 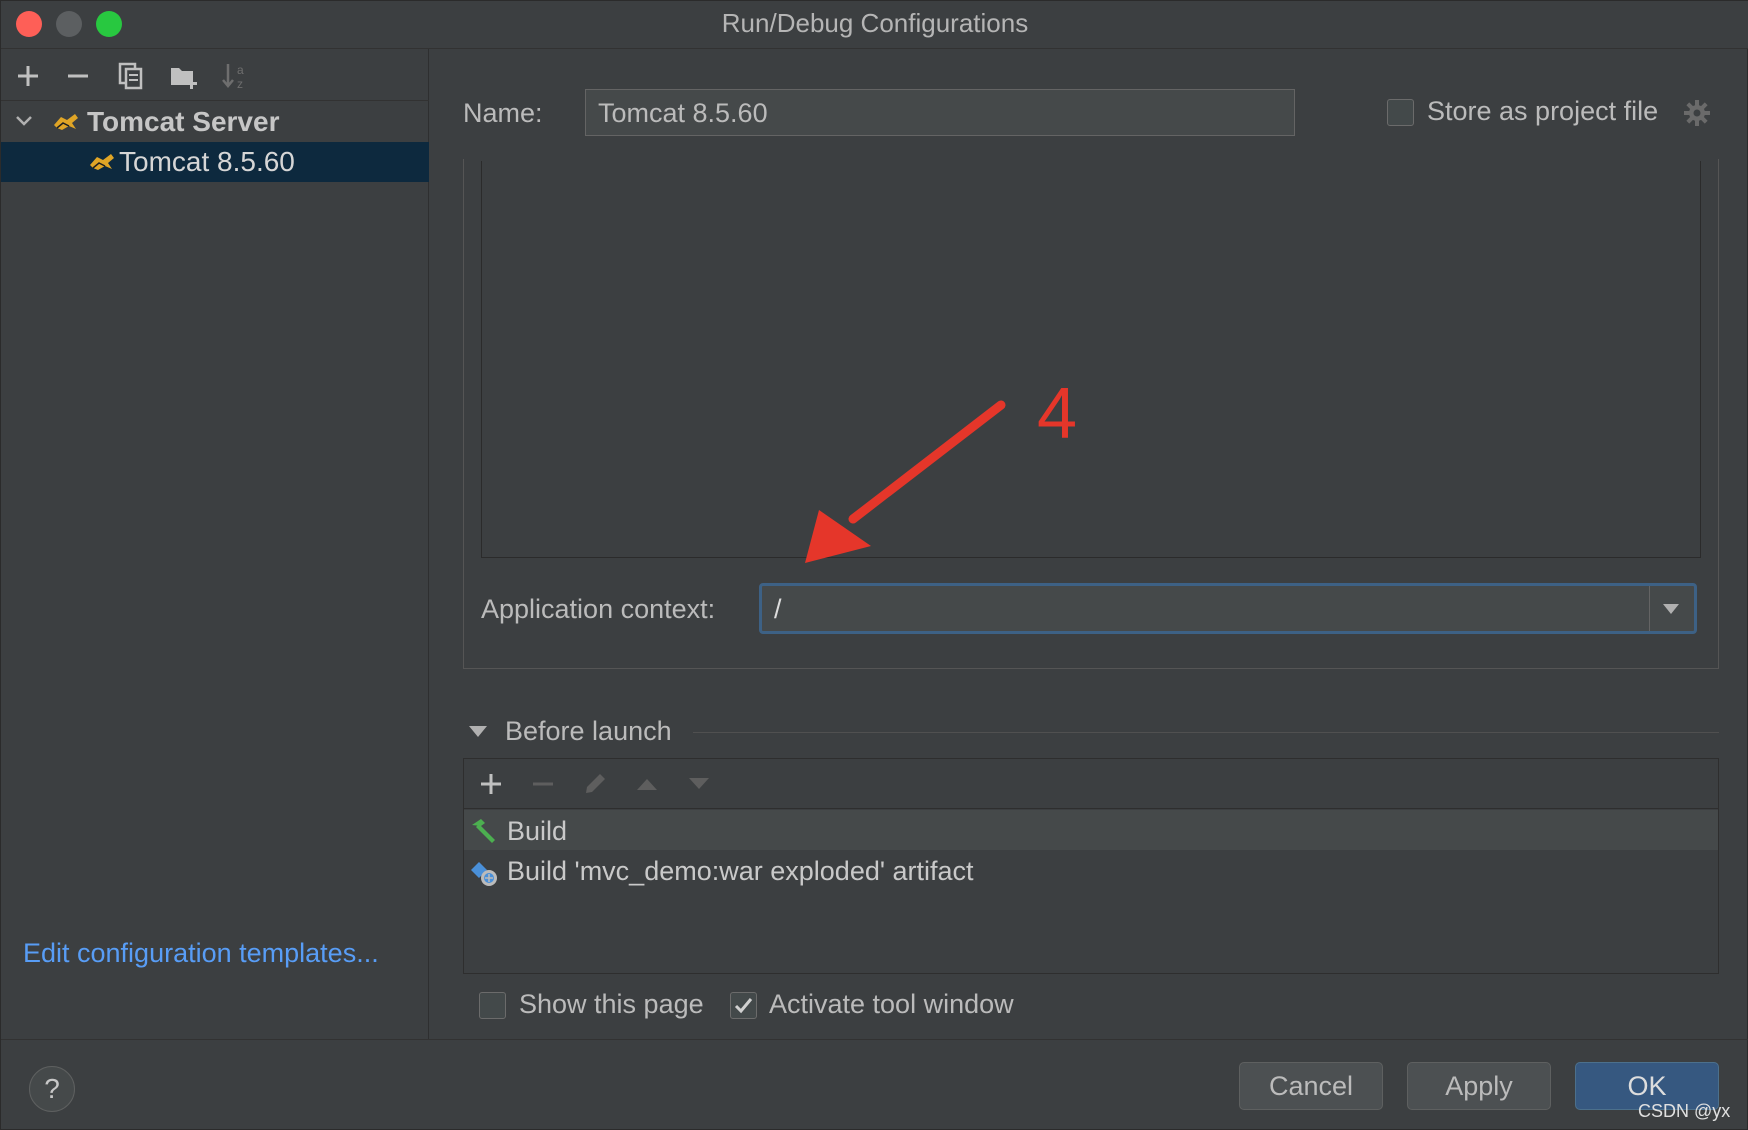 I want to click on application-context-combobox: /, so click(x=1228, y=608).